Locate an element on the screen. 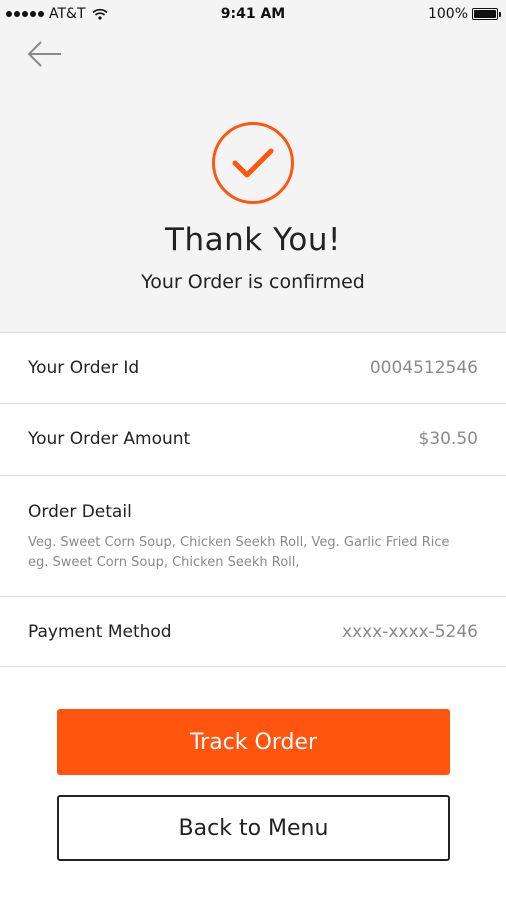  back-button is located at coordinates (45, 54).